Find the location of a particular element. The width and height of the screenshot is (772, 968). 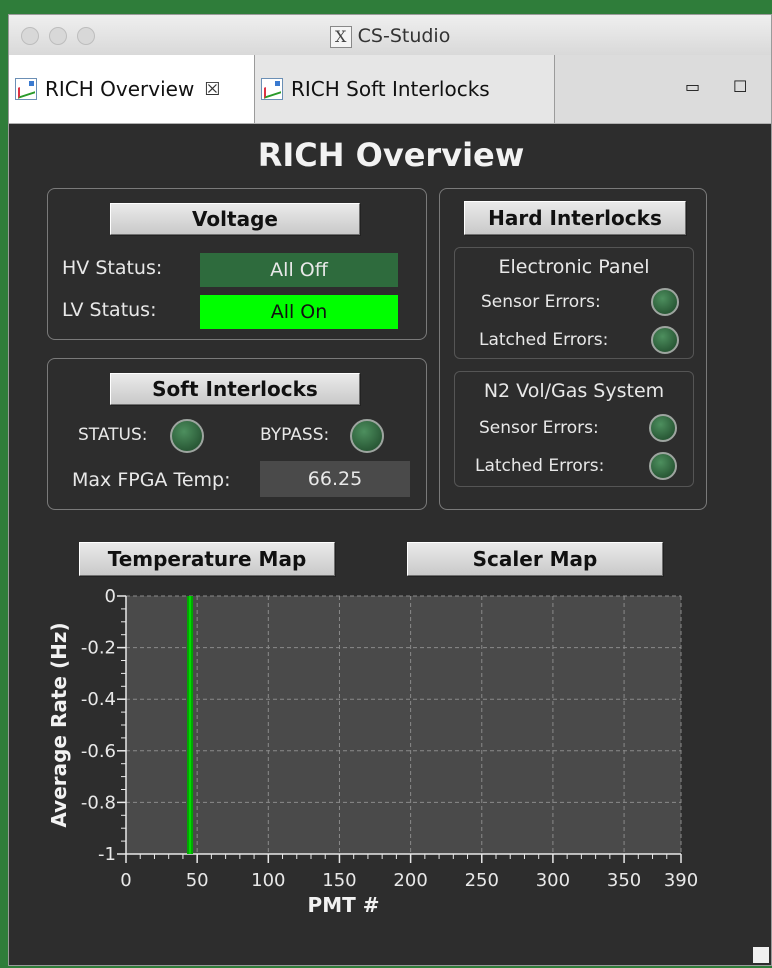

max-fpga-temp-label: Max FPGA Temp: is located at coordinates (151, 480).